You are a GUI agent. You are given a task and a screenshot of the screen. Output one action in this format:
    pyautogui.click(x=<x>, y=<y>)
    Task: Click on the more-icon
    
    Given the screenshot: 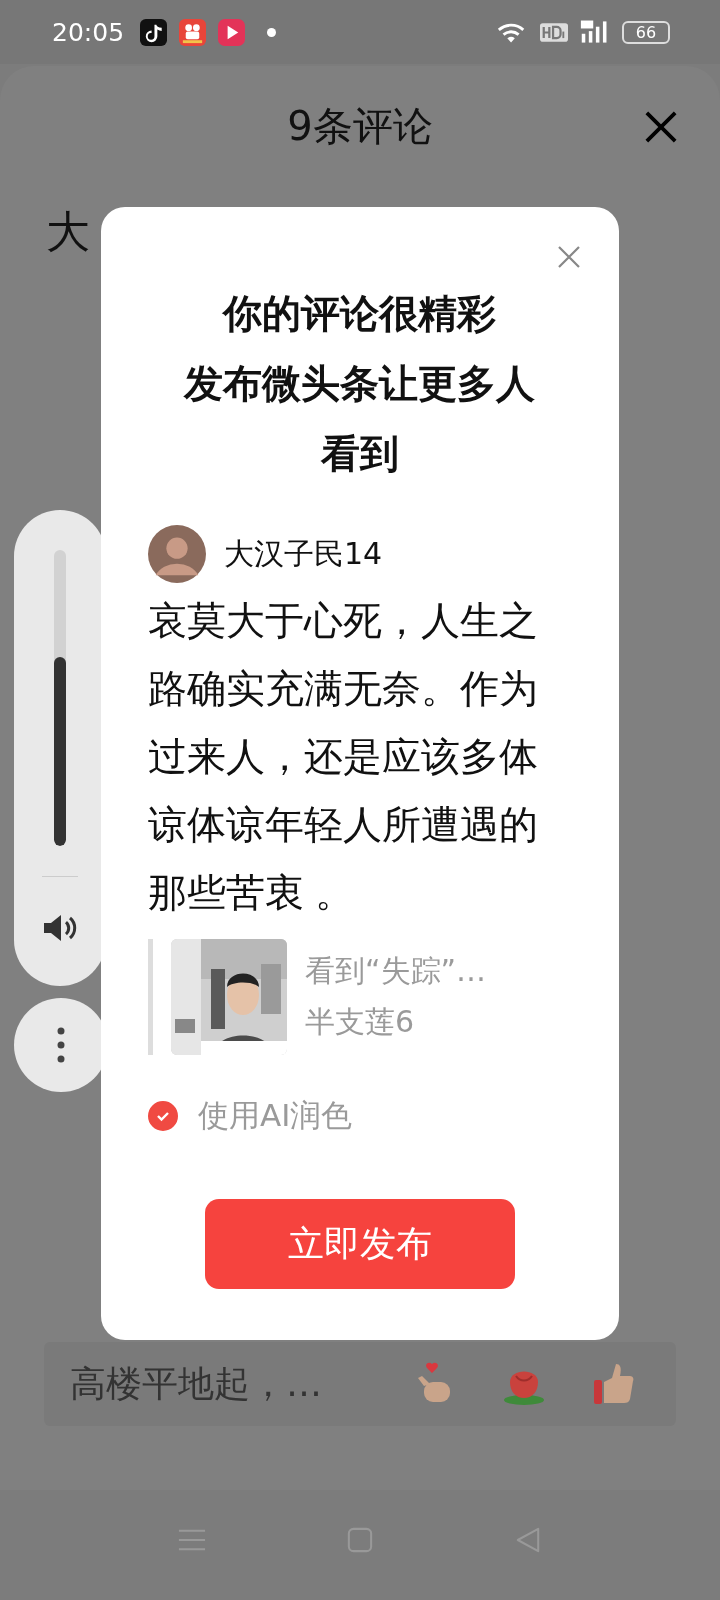 What is the action you would take?
    pyautogui.click(x=61, y=1045)
    